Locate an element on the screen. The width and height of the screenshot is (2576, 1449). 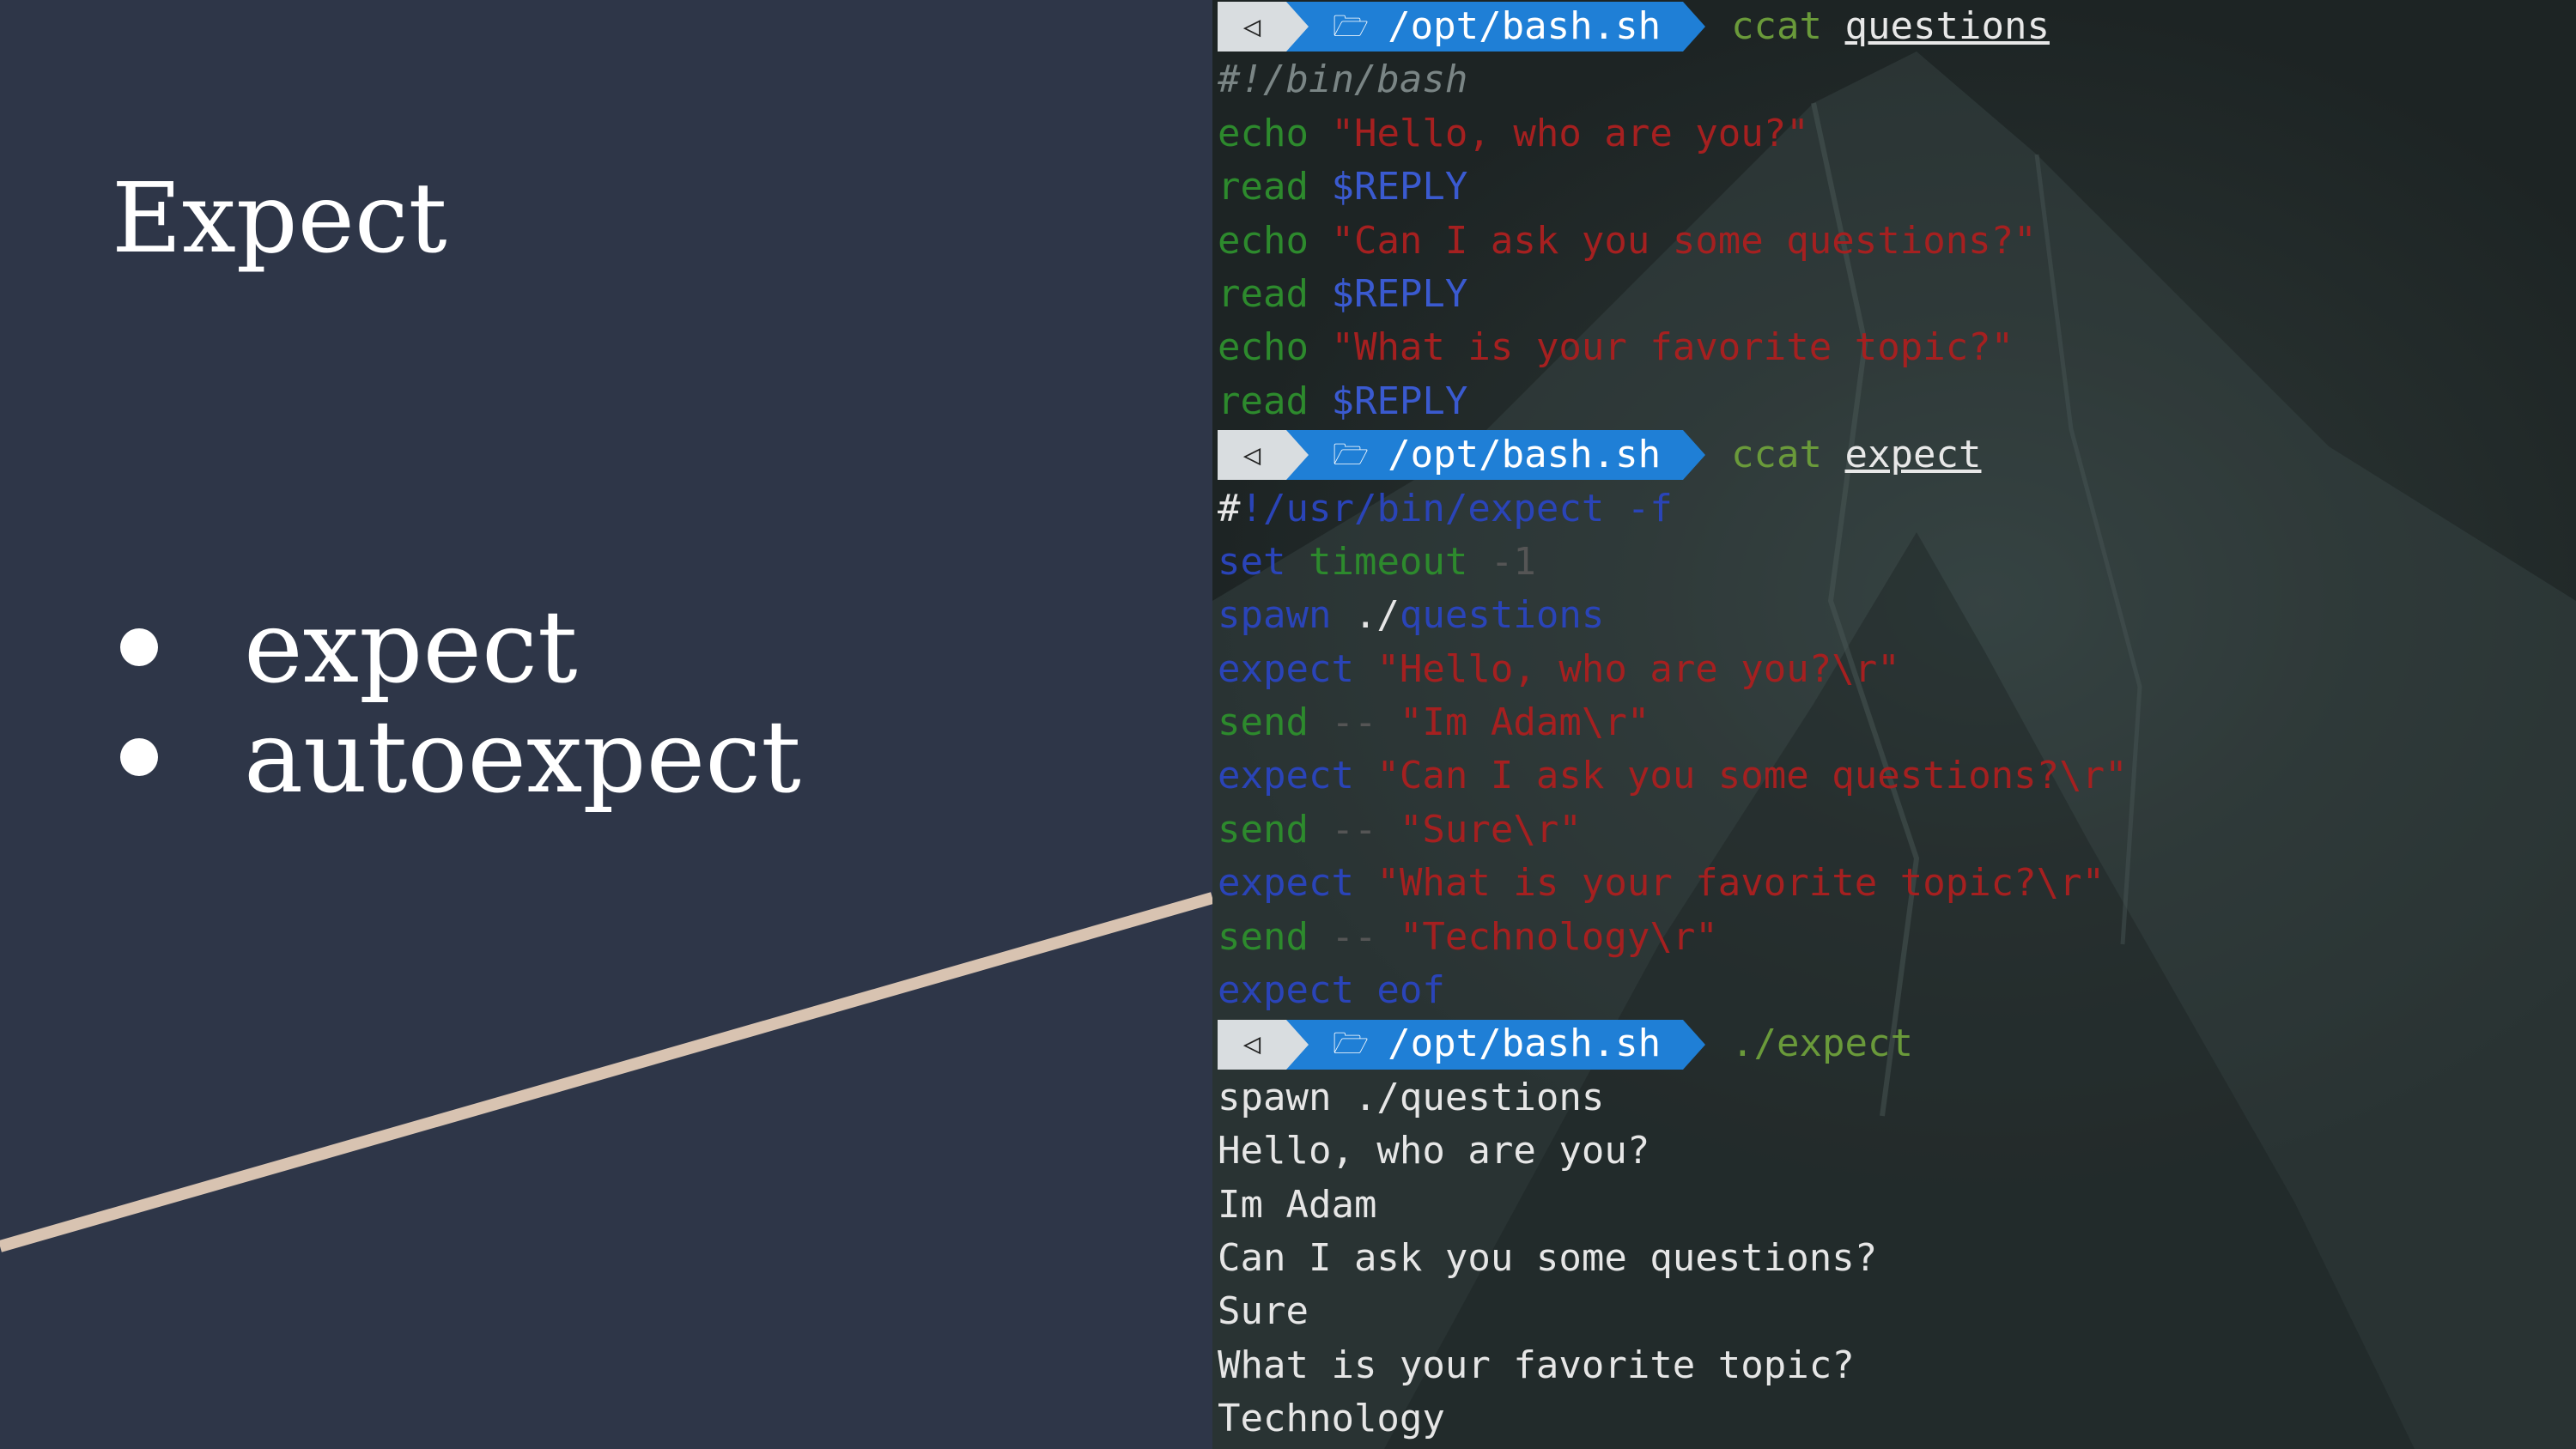
command-name: ./expect is located at coordinates (1822, 1044).